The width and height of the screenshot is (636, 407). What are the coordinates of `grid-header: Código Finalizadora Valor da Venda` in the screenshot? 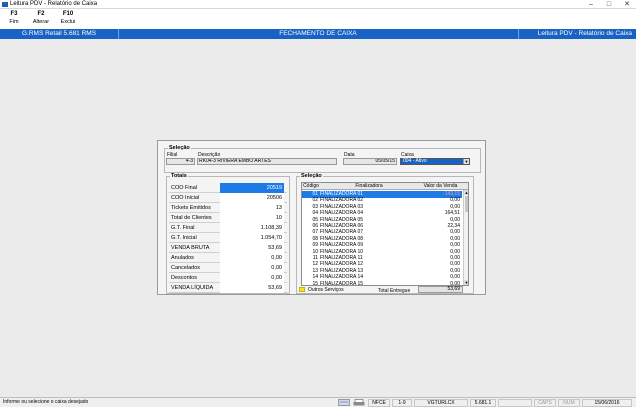 It's located at (385, 186).